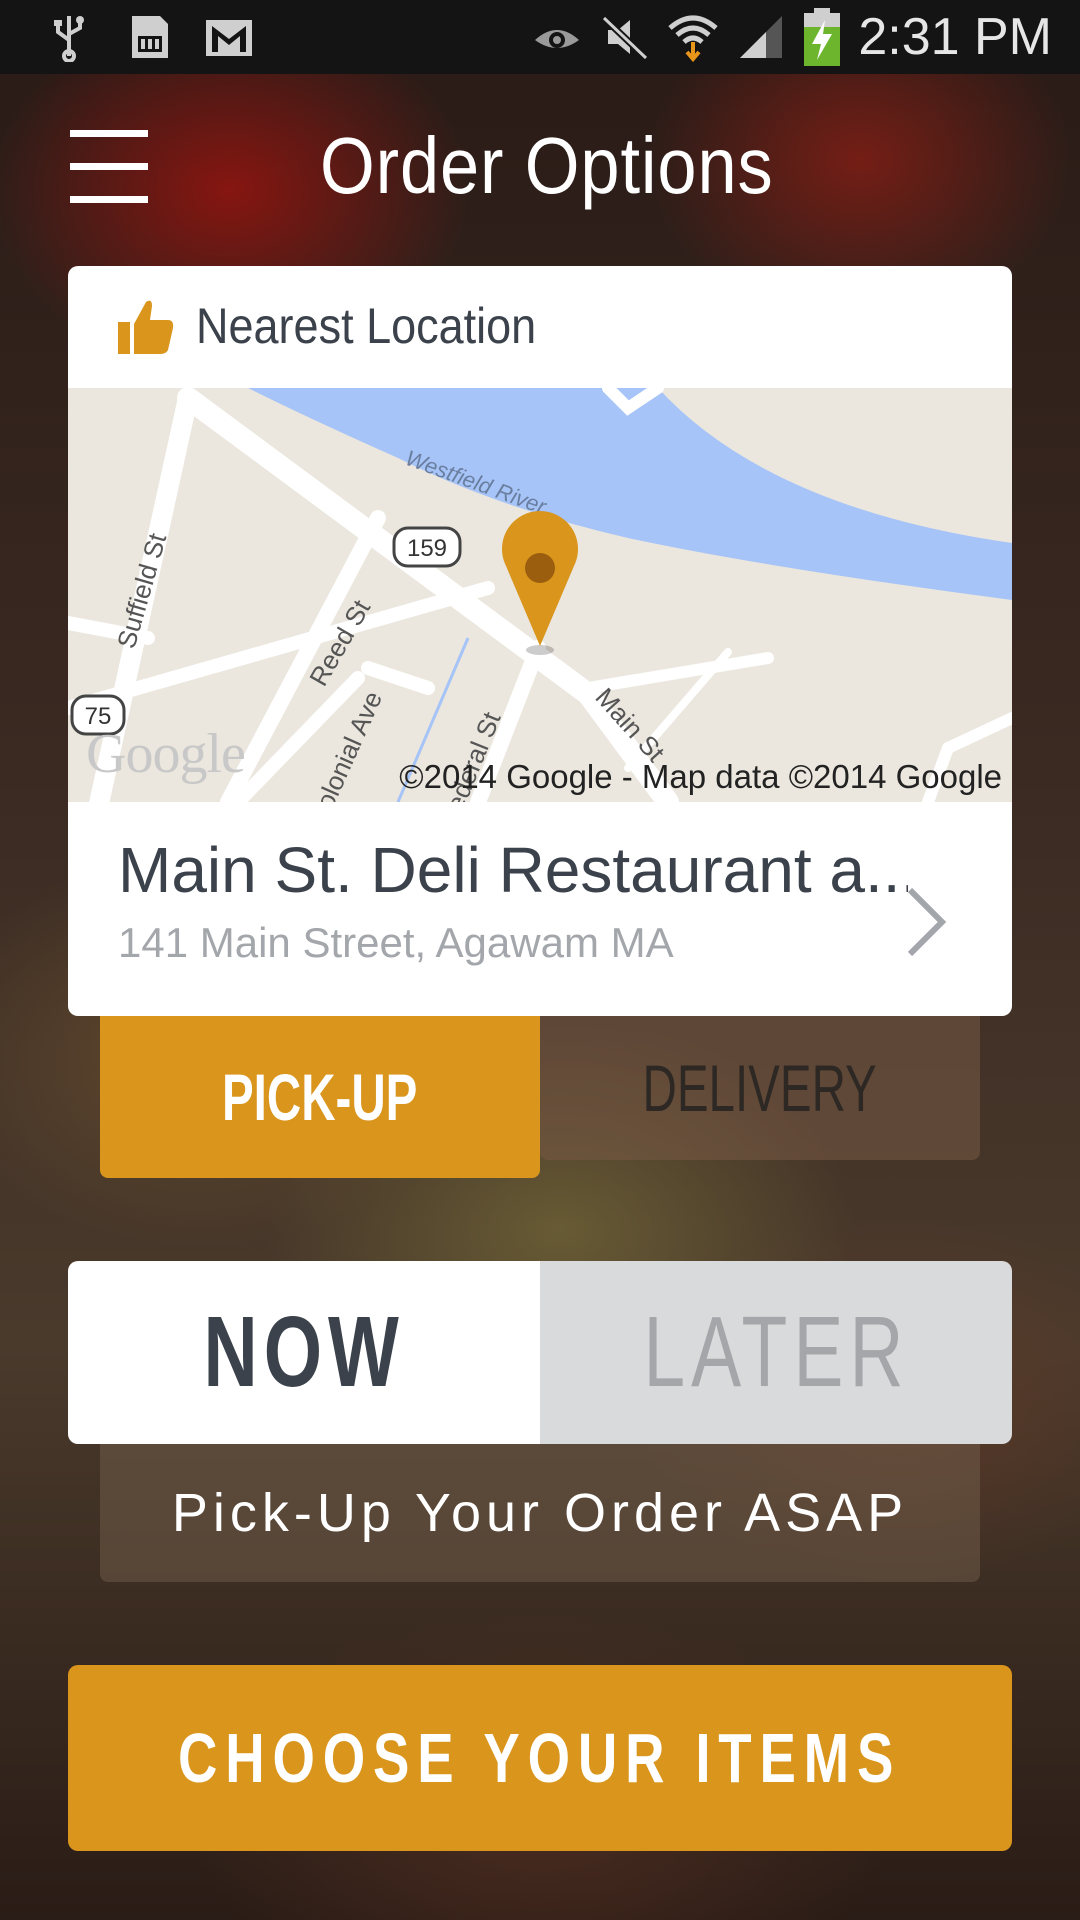 This screenshot has width=1080, height=1920. I want to click on order-type-toggle: PICK-UP DELIVERY, so click(540, 1097).